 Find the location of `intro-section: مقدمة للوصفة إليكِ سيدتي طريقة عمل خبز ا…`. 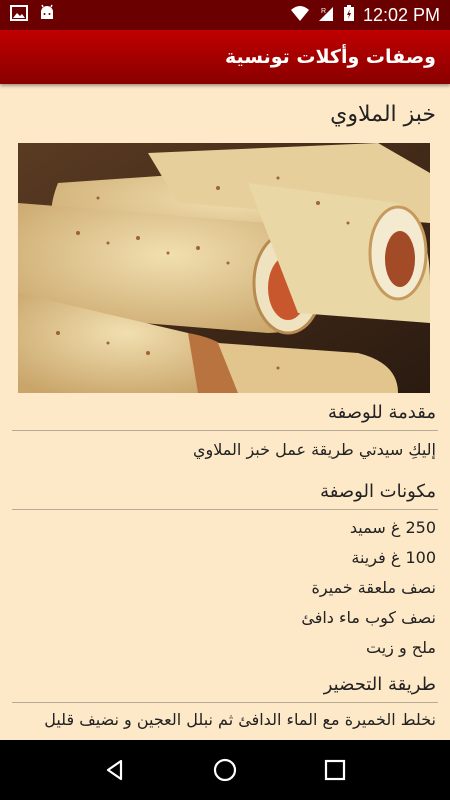

intro-section: مقدمة للوصفة إليكِ سيدتي طريقة عمل خبز ا… is located at coordinates (225, 433).